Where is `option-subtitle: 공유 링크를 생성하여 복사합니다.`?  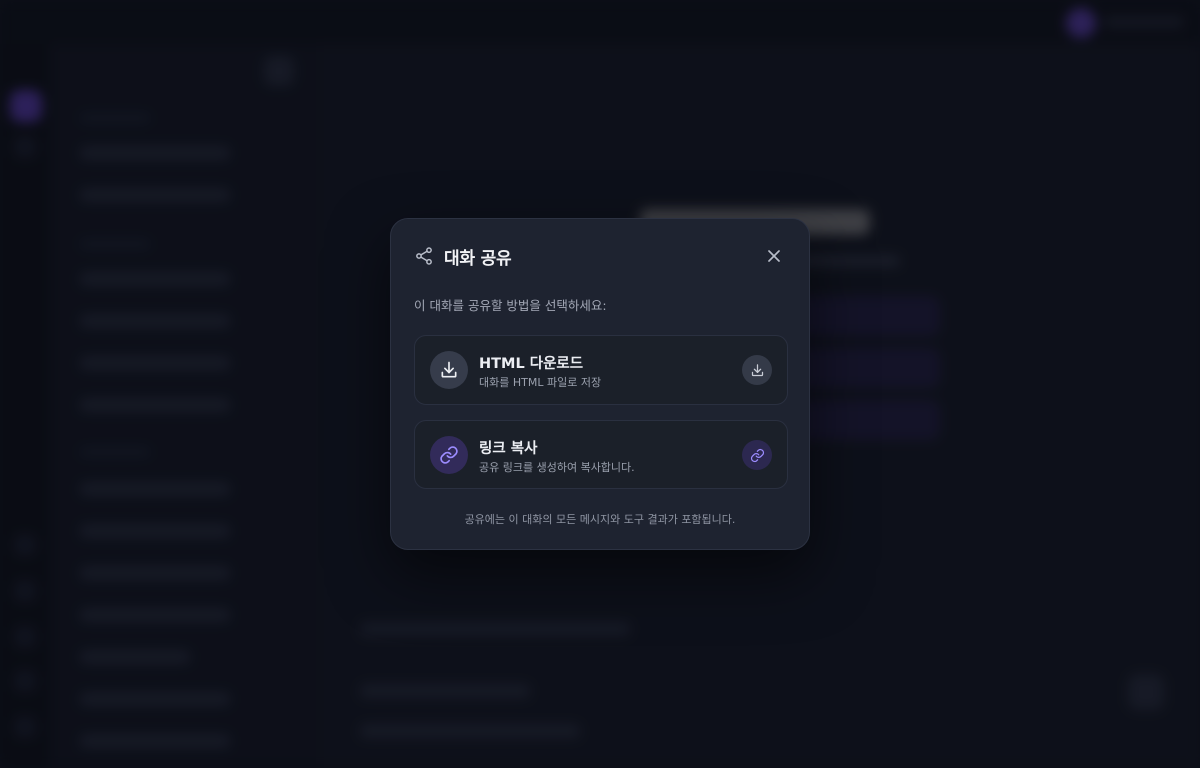 option-subtitle: 공유 링크를 생성하여 복사합니다. is located at coordinates (557, 467).